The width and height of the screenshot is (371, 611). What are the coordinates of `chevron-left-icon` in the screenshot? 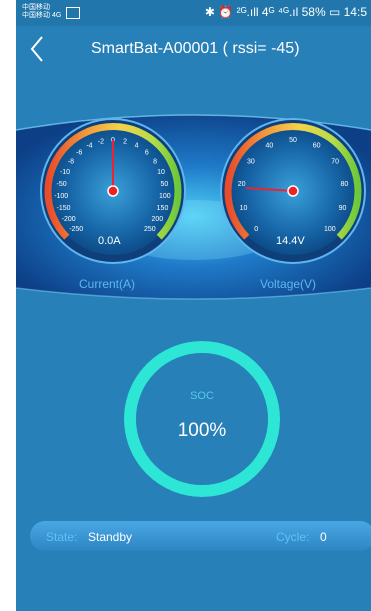 It's located at (36, 49).